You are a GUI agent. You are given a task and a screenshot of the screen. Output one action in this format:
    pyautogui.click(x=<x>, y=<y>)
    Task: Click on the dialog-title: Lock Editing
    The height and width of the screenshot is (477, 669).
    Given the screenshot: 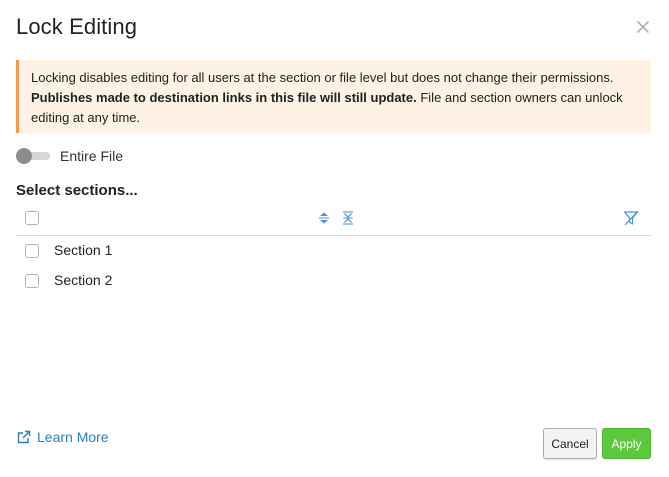 What is the action you would take?
    pyautogui.click(x=77, y=26)
    